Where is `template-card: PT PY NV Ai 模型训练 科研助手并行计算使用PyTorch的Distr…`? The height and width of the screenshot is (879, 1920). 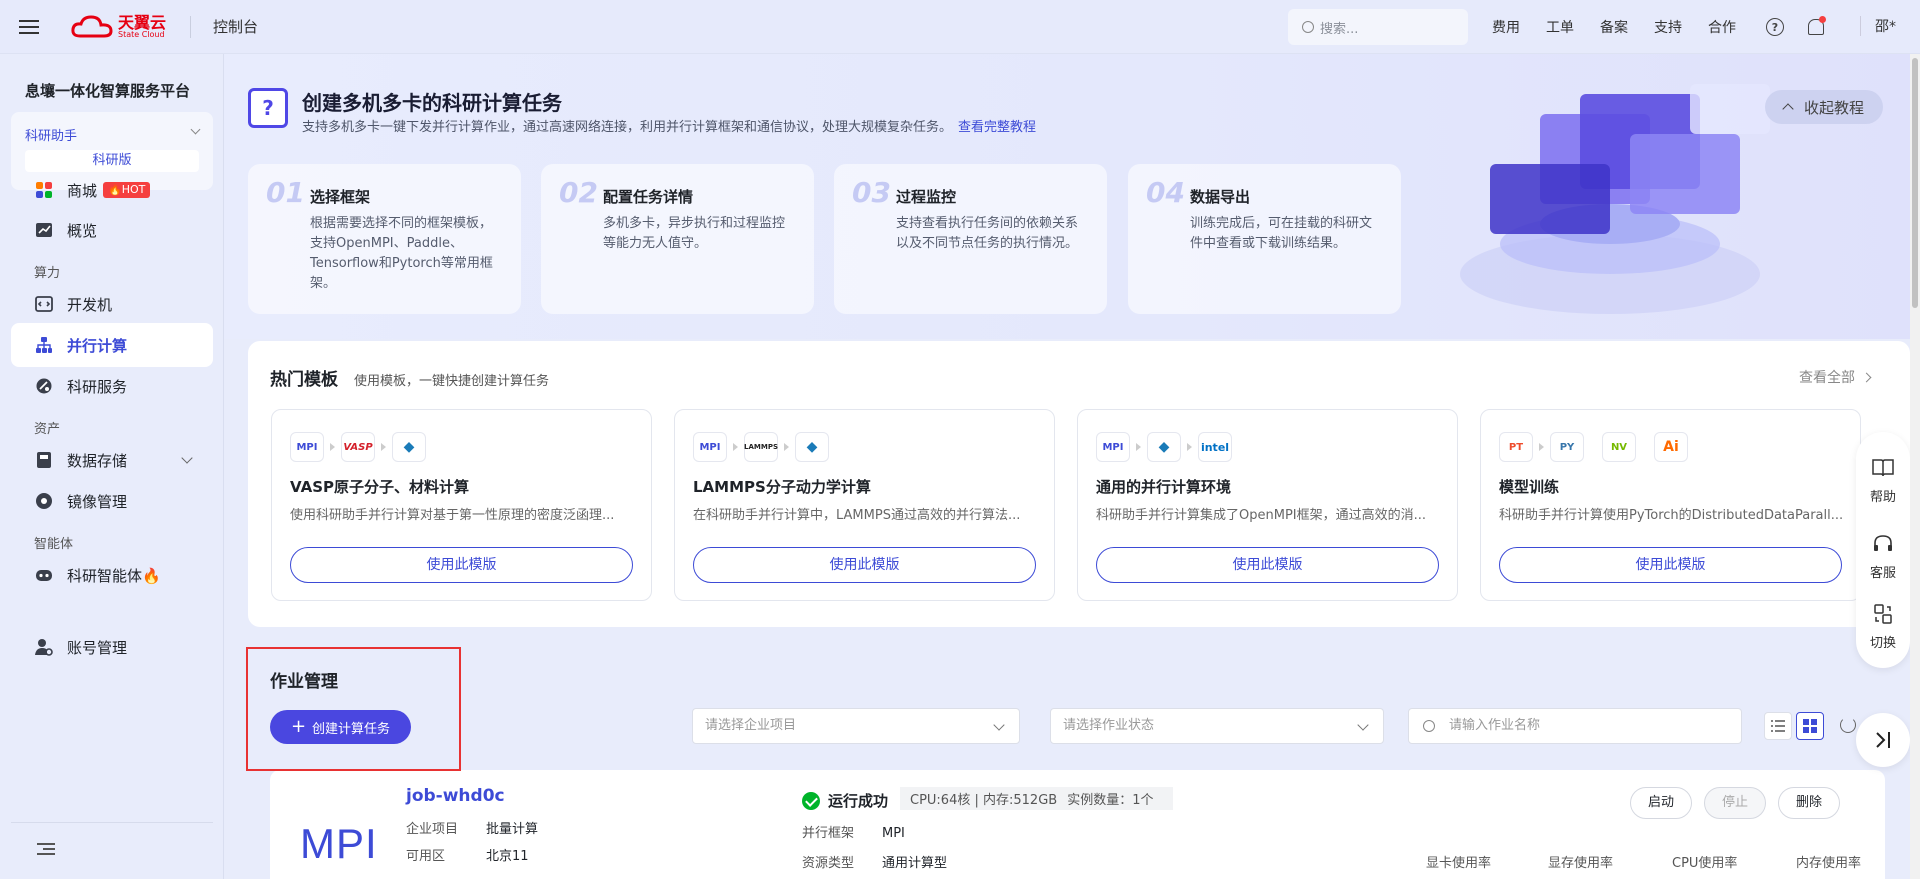
template-card: PT PY NV Ai 模型训练 科研助手并行计算使用PyTorch的Distr… is located at coordinates (1670, 505).